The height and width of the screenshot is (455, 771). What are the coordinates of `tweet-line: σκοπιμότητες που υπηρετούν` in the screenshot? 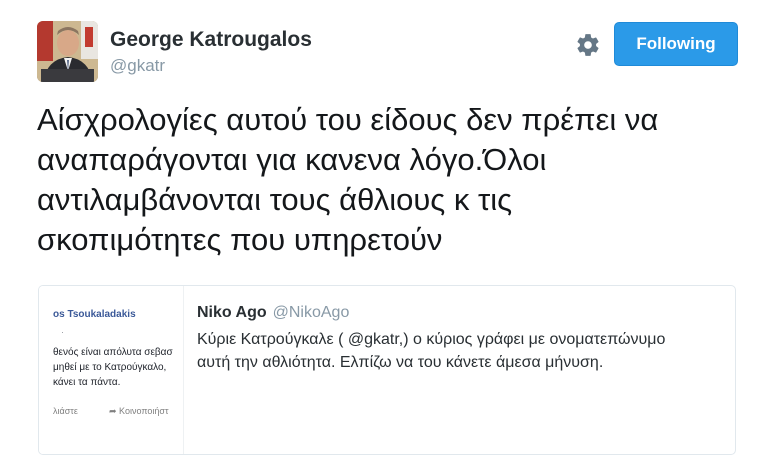 It's located at (240, 239).